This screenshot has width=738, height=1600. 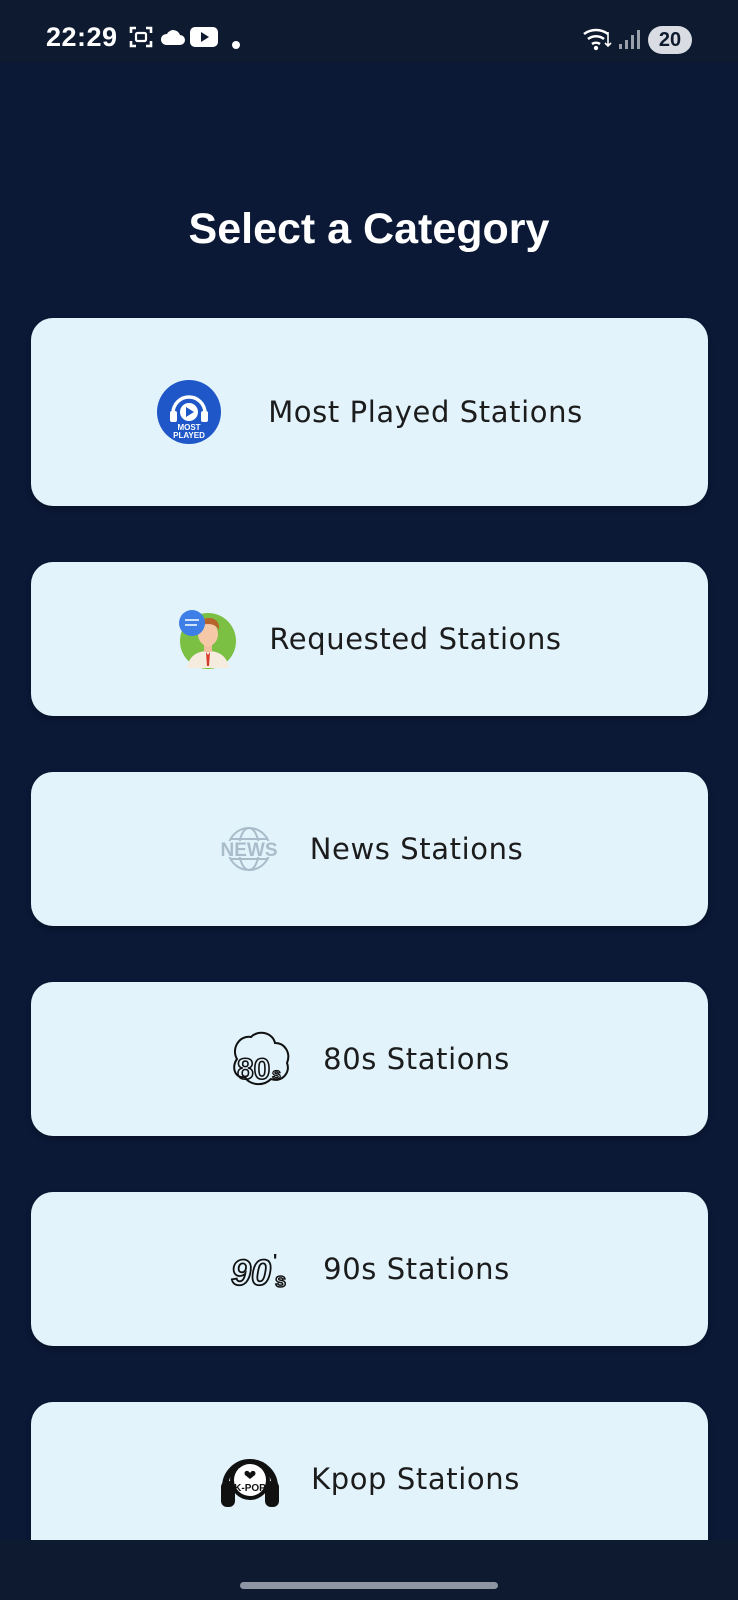 What do you see at coordinates (204, 39) in the screenshot?
I see `youtube-icon` at bounding box center [204, 39].